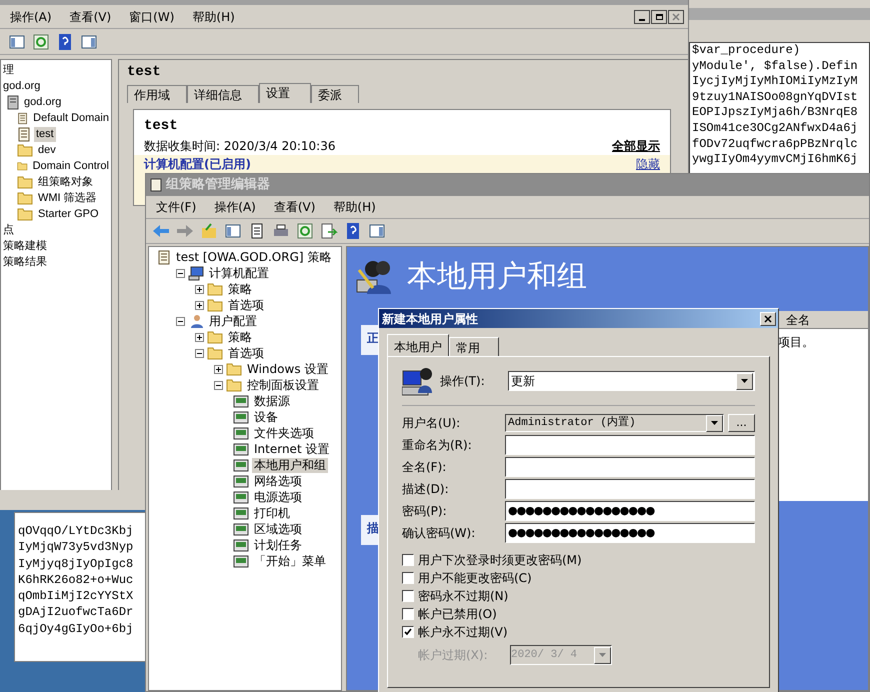 This screenshot has width=870, height=692. I want to click on menu-item: 窗口(W), so click(151, 17).